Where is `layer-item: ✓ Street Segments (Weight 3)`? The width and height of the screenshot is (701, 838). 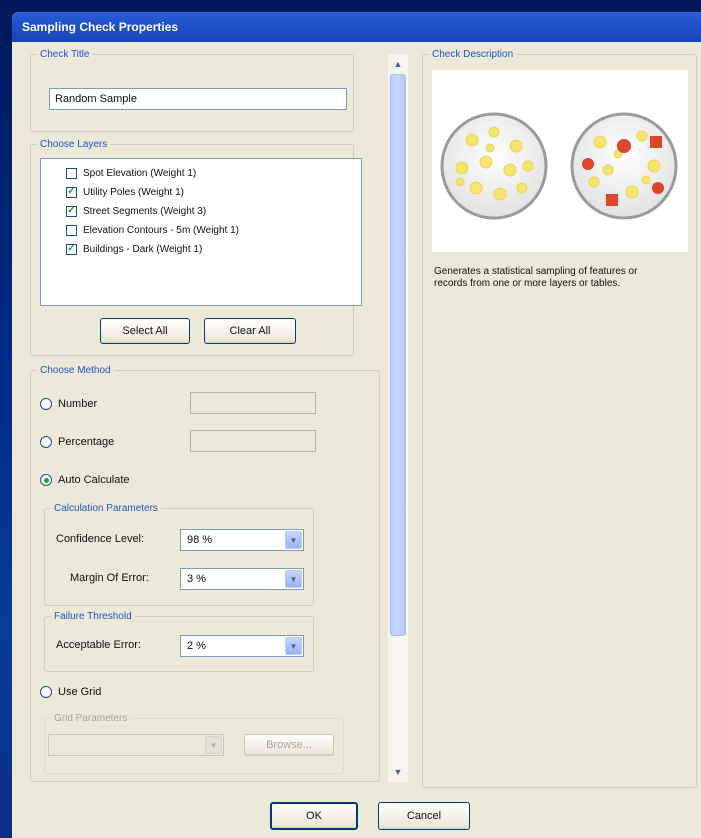 layer-item: ✓ Street Segments (Weight 3) is located at coordinates (136, 211).